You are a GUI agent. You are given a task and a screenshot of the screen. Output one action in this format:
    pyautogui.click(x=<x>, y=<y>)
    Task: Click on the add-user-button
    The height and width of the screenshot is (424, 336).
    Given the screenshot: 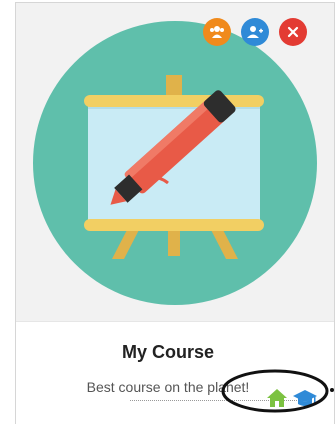 What is the action you would take?
    pyautogui.click(x=255, y=32)
    